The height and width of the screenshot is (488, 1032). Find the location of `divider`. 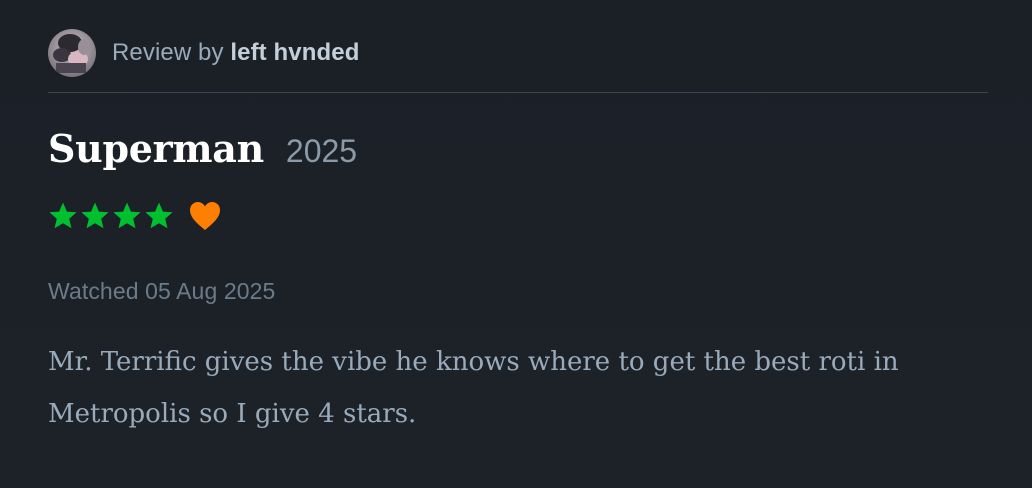

divider is located at coordinates (518, 92).